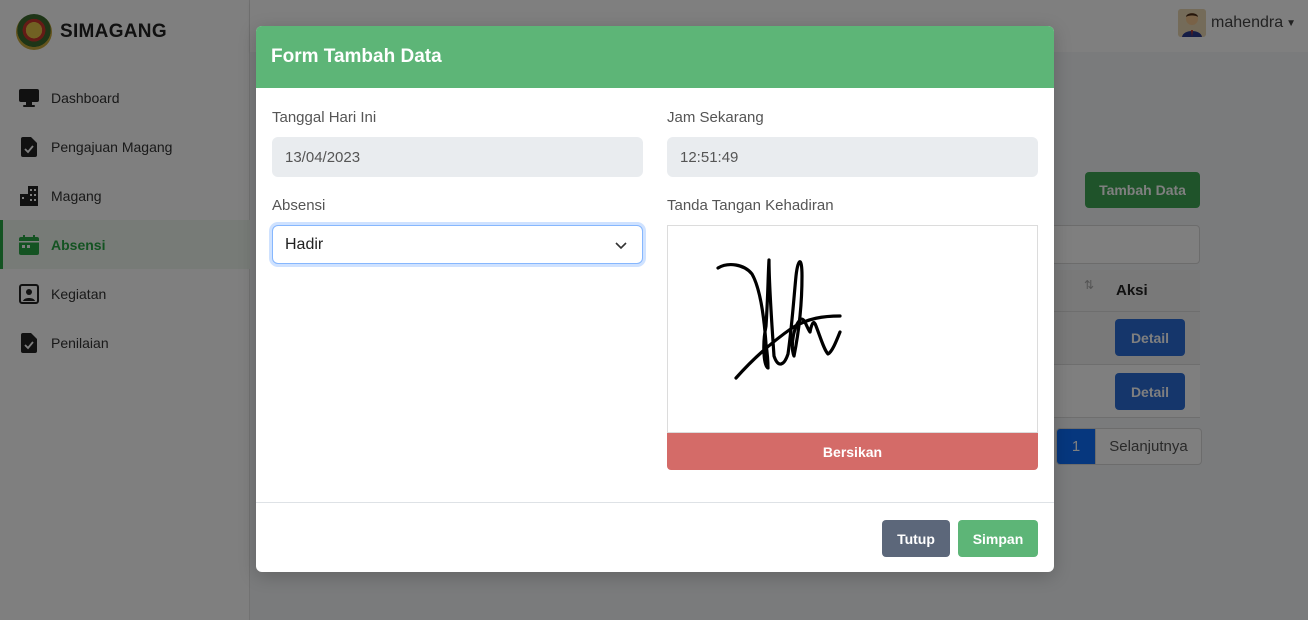 The width and height of the screenshot is (1308, 620). Describe the element at coordinates (655, 57) in the screenshot. I see `modal-header: Form Tambah Data` at that location.